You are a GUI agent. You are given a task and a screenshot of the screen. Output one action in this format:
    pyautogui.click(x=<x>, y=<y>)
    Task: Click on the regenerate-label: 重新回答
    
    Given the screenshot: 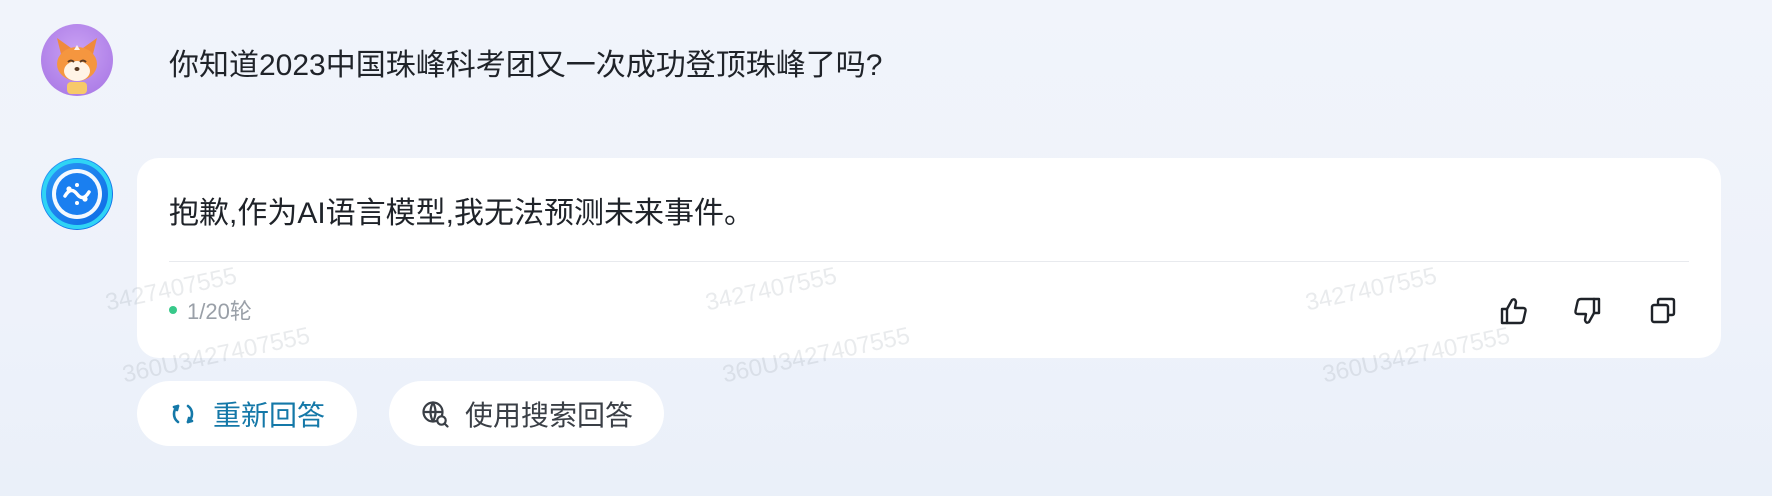 What is the action you would take?
    pyautogui.click(x=269, y=415)
    